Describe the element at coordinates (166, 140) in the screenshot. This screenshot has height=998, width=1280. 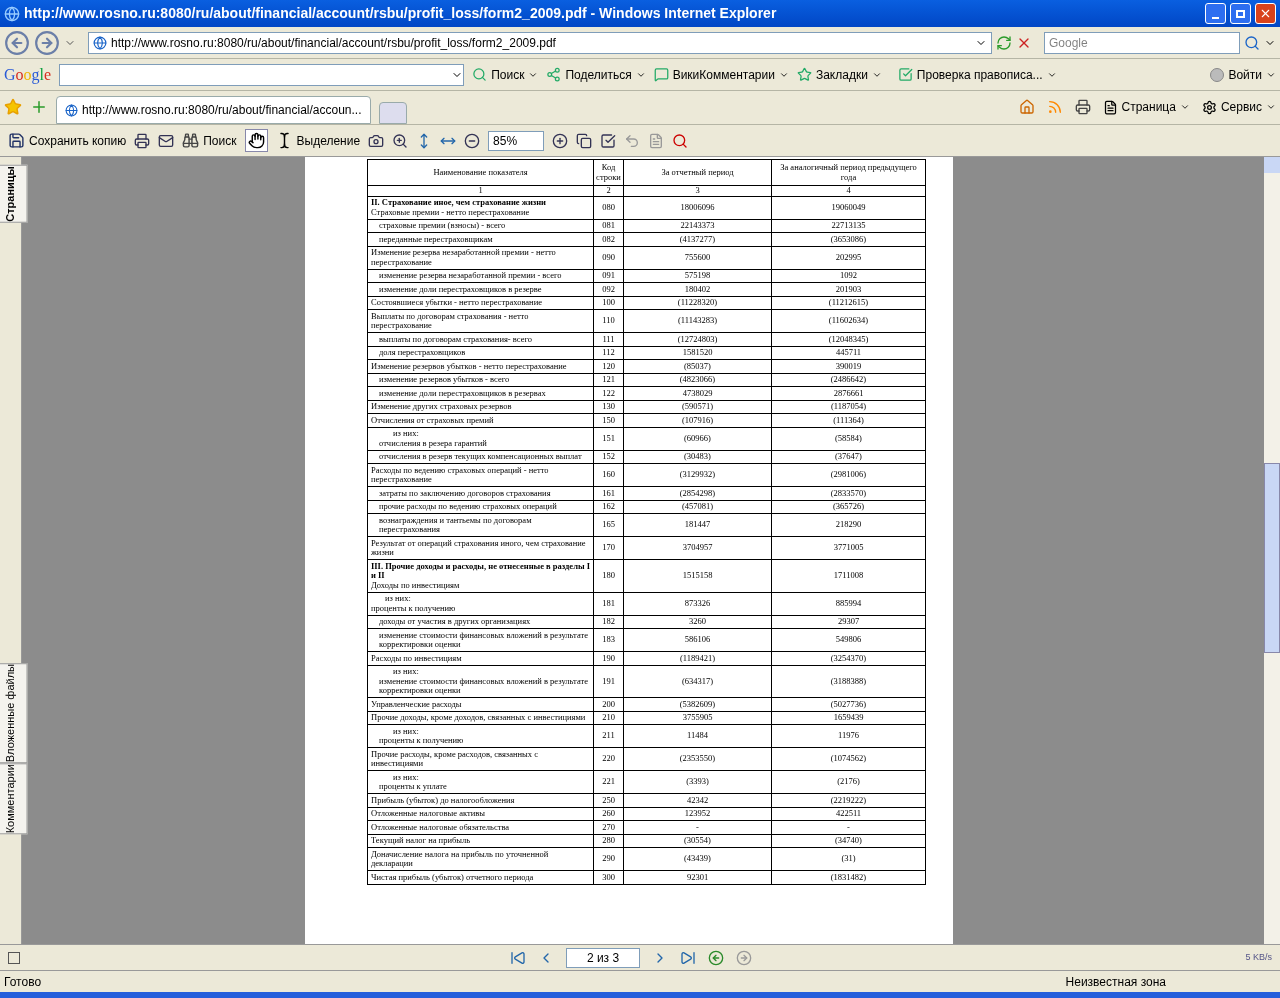
I see `email-icon` at that location.